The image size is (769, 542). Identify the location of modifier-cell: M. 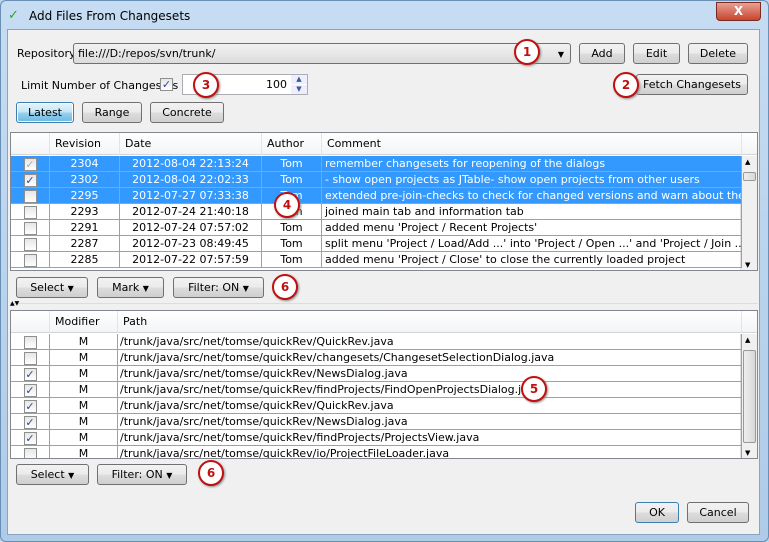
(84, 342).